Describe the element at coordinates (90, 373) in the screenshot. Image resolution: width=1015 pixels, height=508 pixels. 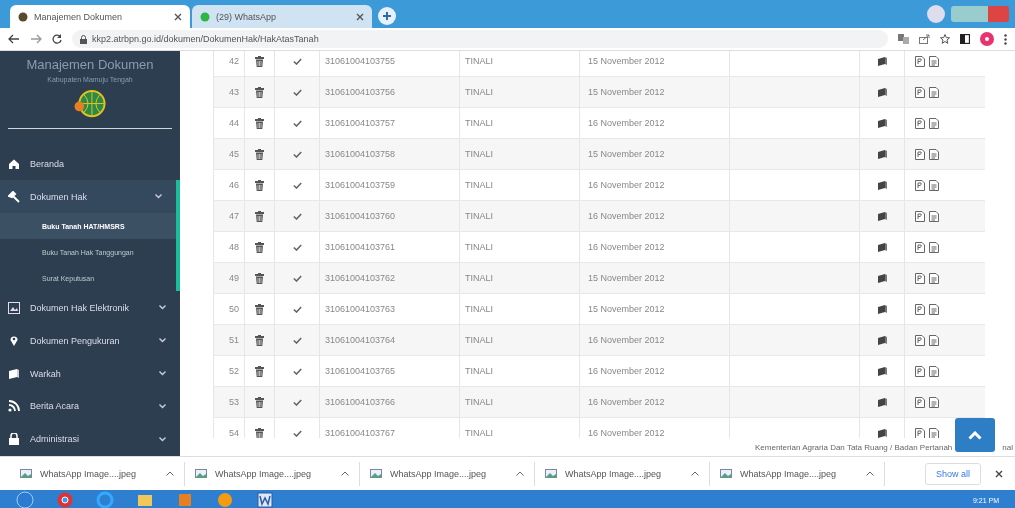
I see `menu-item: Warkah` at that location.